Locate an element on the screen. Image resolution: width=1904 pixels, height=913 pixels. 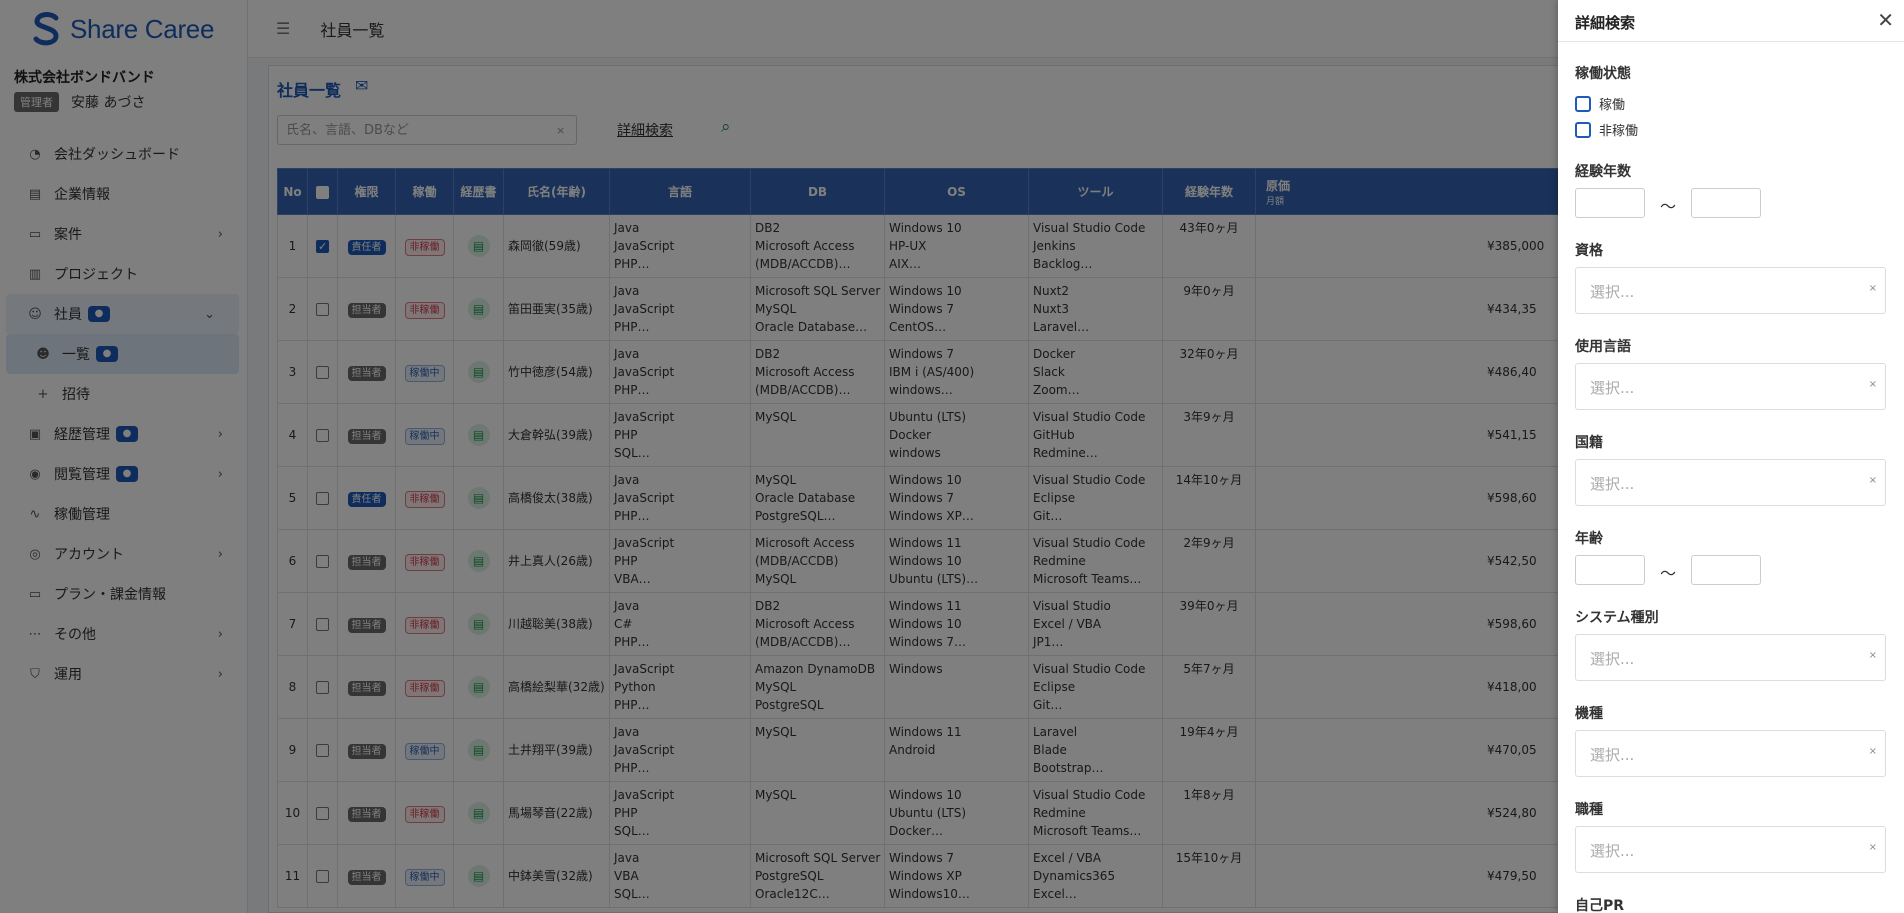
drawer-title: 詳細検索 is located at coordinates (1605, 23).